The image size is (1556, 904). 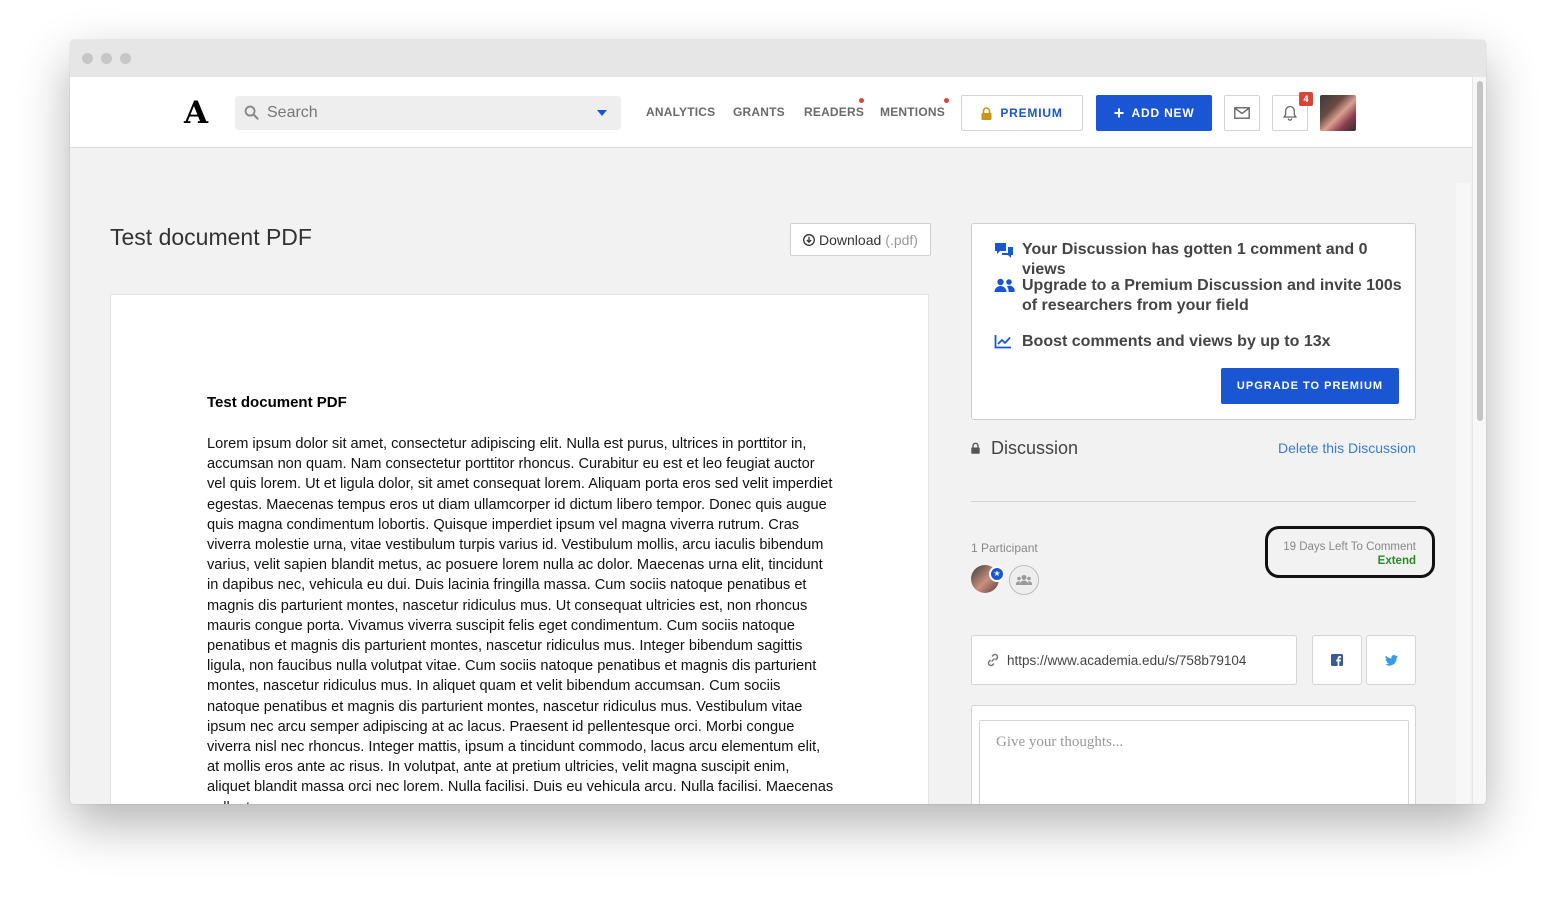 I want to click on search-dropdown-caret-icon, so click(x=602, y=113).